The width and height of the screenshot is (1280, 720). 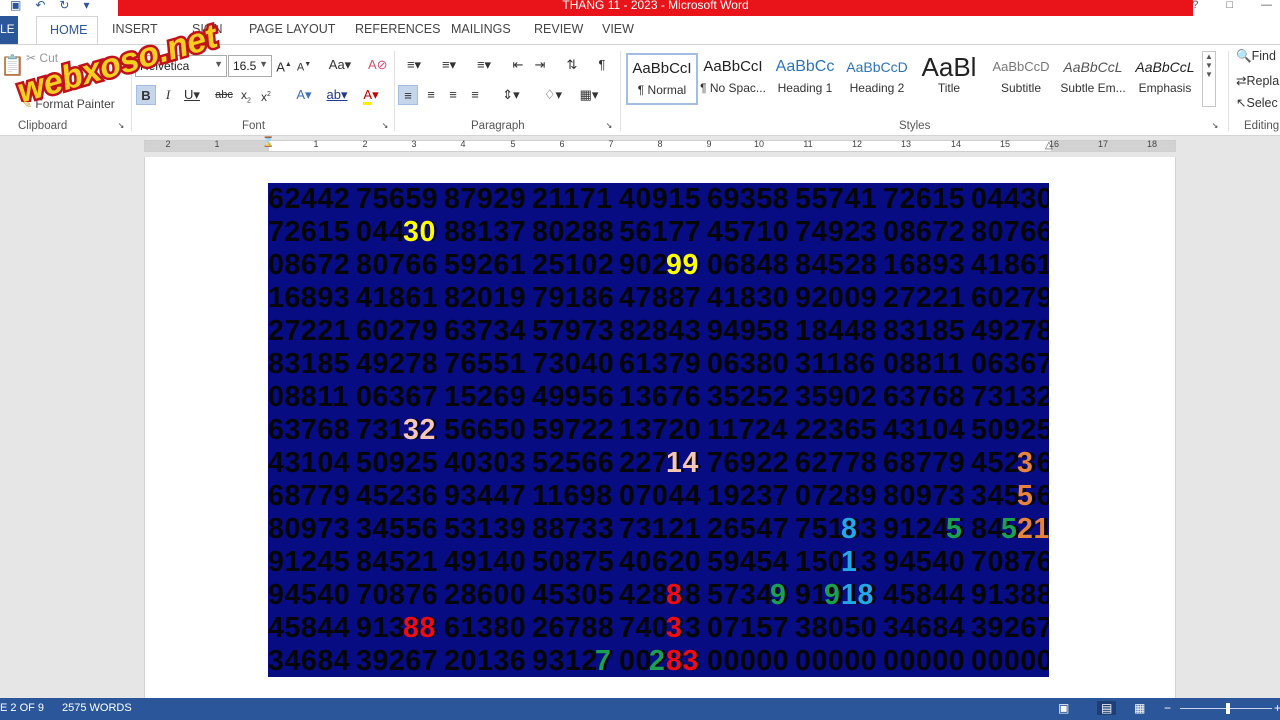 What do you see at coordinates (207, 29) in the screenshot?
I see `tab-design: SIGN` at bounding box center [207, 29].